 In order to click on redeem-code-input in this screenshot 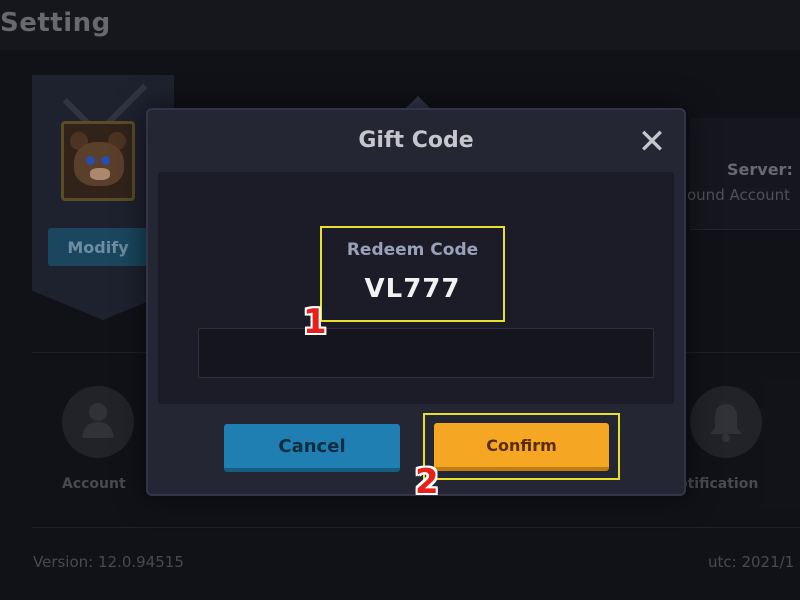, I will do `click(426, 353)`.